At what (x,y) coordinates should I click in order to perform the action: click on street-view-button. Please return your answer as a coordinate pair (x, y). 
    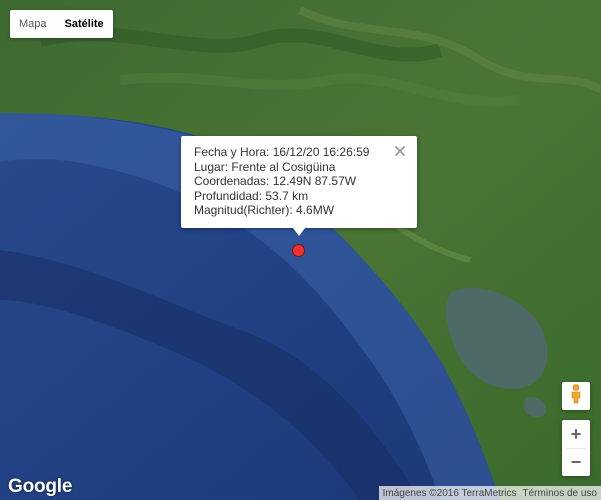
    Looking at the image, I should click on (576, 396).